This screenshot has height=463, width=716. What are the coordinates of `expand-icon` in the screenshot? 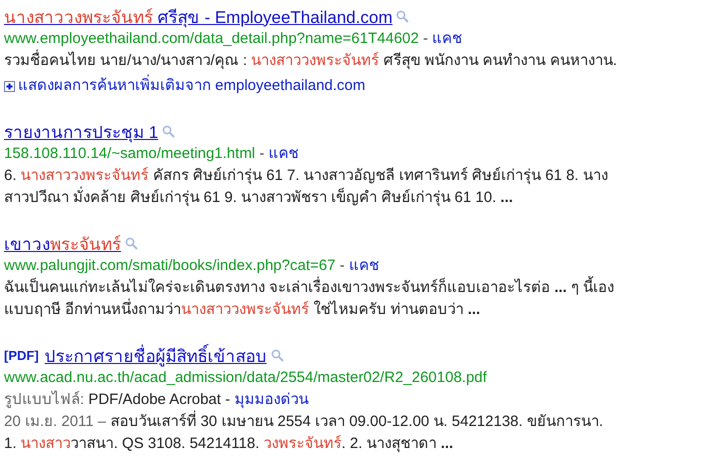 It's located at (9, 86).